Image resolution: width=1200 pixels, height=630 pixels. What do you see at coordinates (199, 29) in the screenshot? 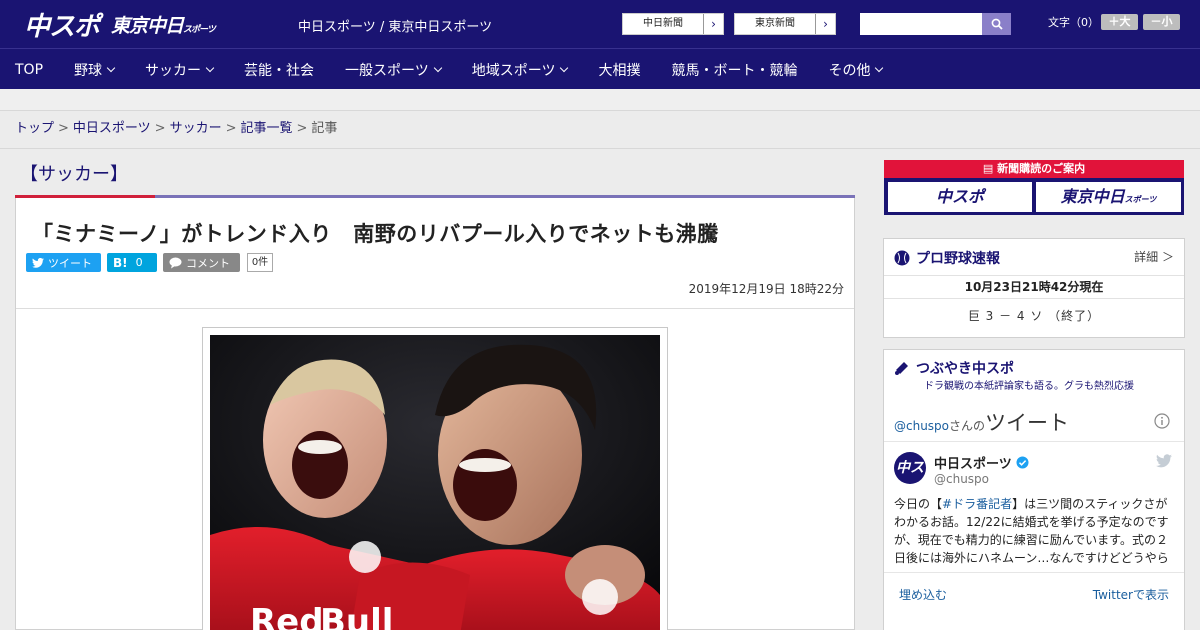
I see `logo-tokyo-chunichi-small: スポーツ` at bounding box center [199, 29].